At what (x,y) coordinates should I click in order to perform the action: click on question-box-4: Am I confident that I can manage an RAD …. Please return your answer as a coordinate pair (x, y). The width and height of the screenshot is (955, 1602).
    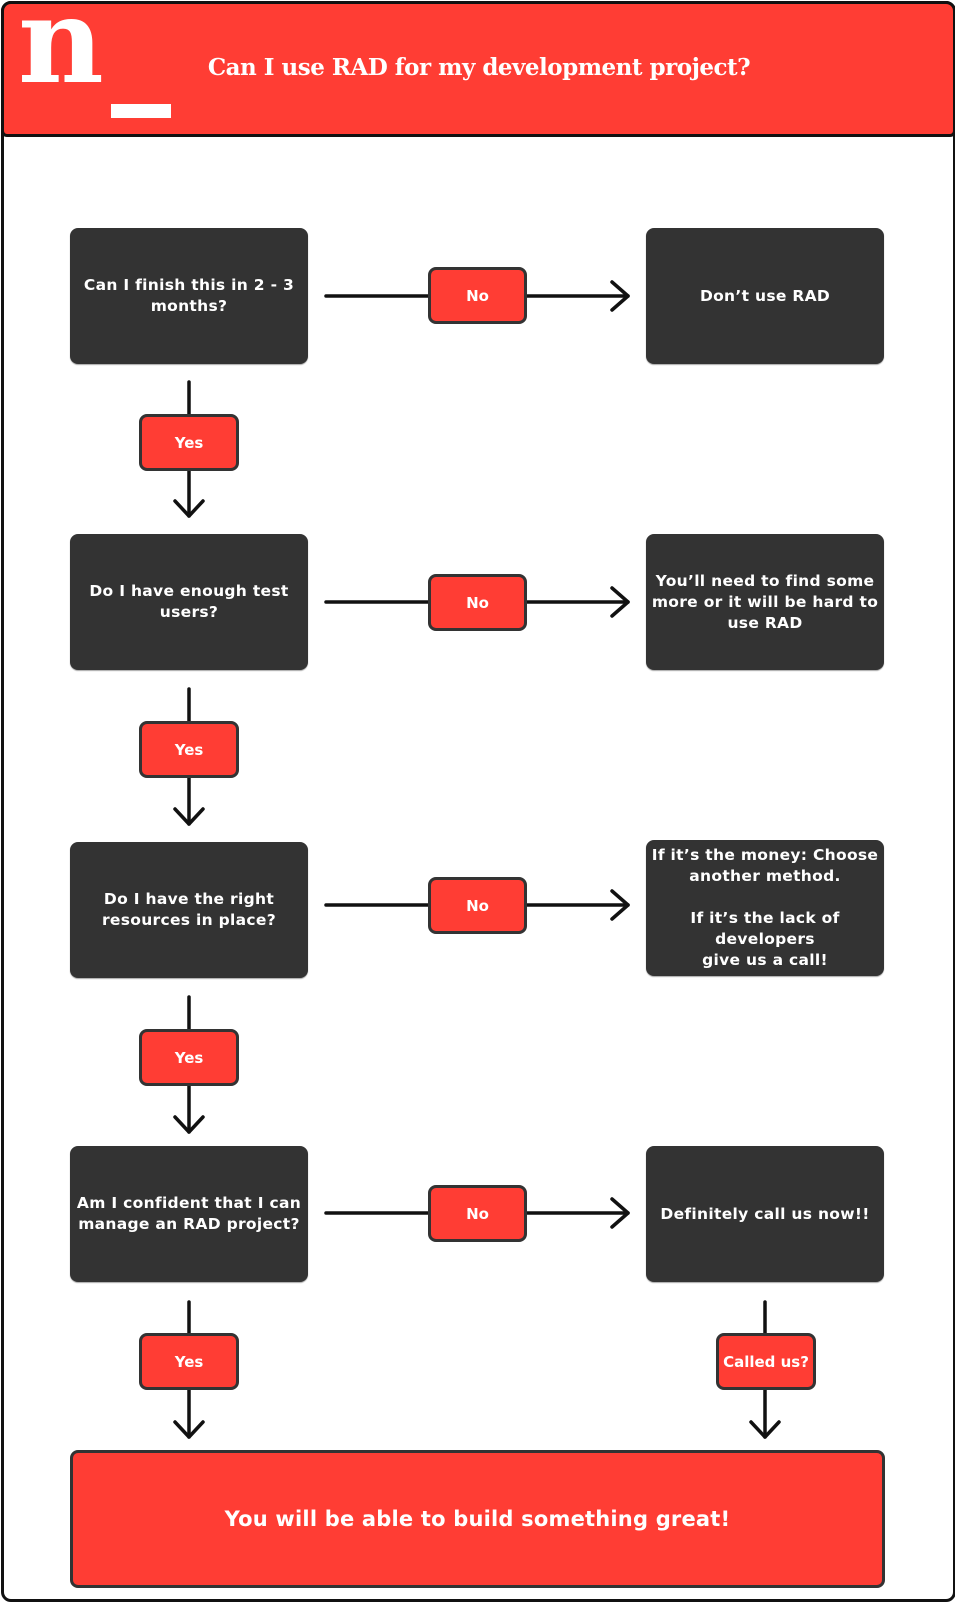
    Looking at the image, I should click on (189, 1214).